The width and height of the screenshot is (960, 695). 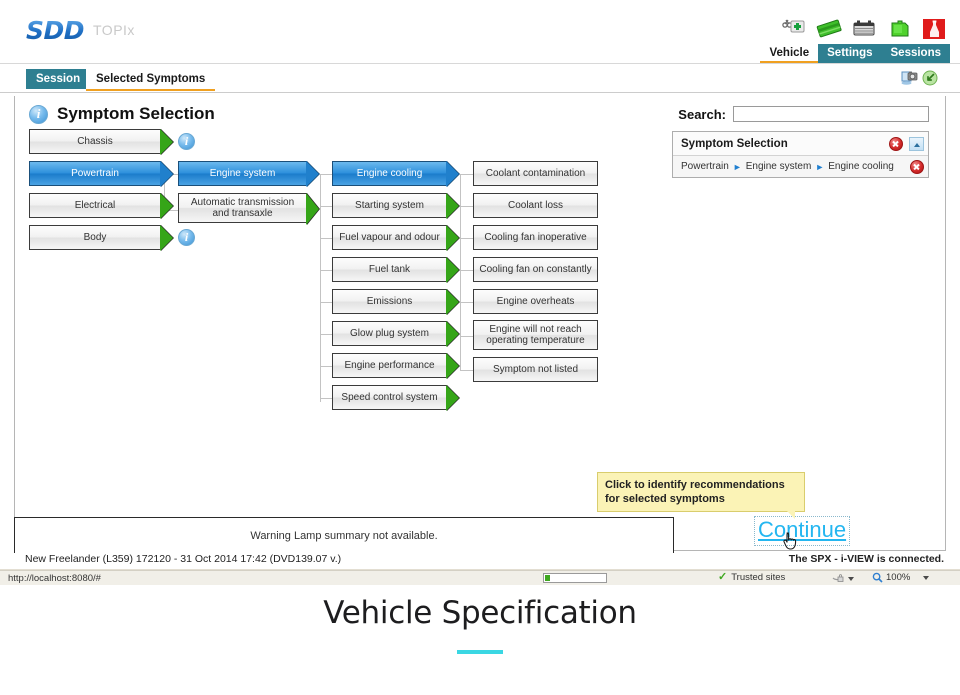 What do you see at coordinates (389, 269) in the screenshot?
I see `tree-node-label: Fuel tank` at bounding box center [389, 269].